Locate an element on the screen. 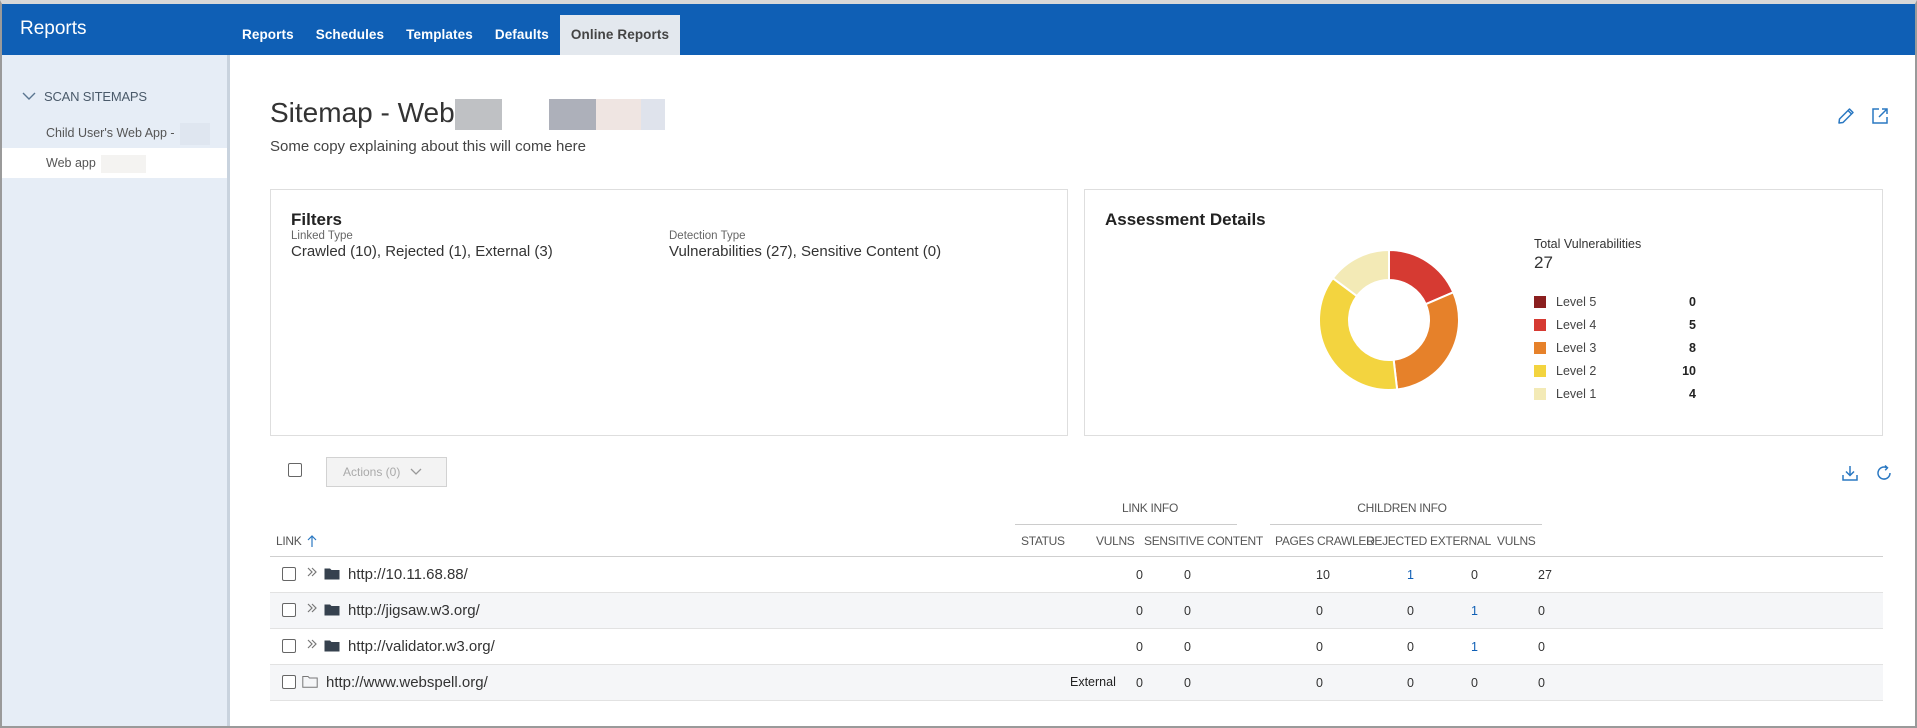 The height and width of the screenshot is (728, 1917). table-row: http://10.11.68.88/ 0 0 10 1 0 27 is located at coordinates (1076, 575).